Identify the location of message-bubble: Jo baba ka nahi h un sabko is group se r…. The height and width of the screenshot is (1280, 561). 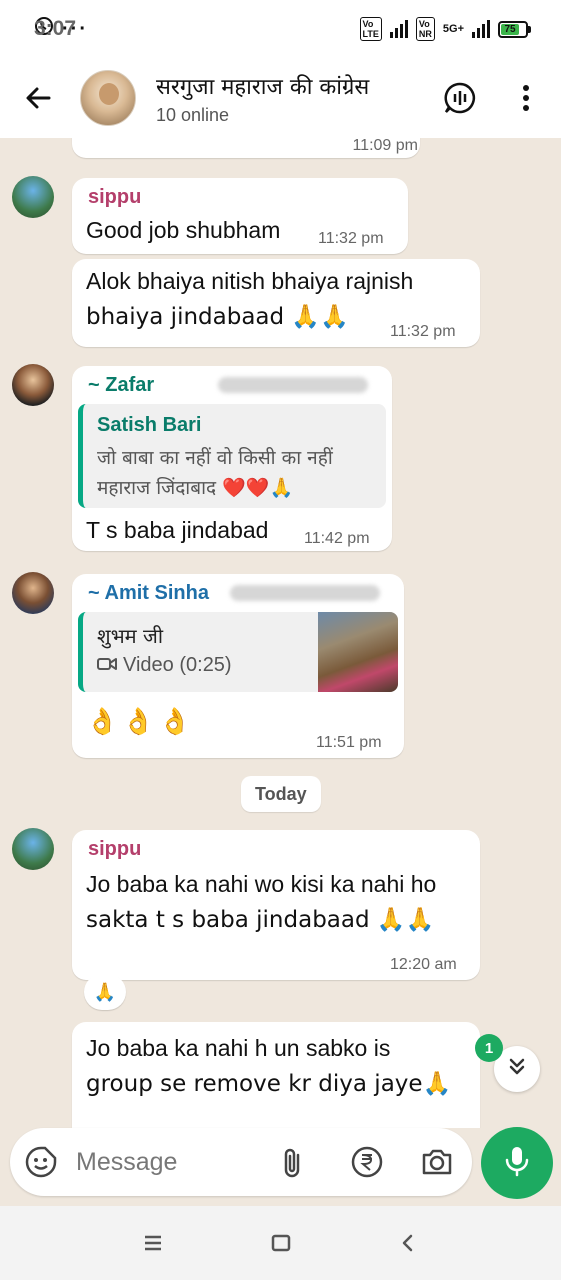
(276, 1075).